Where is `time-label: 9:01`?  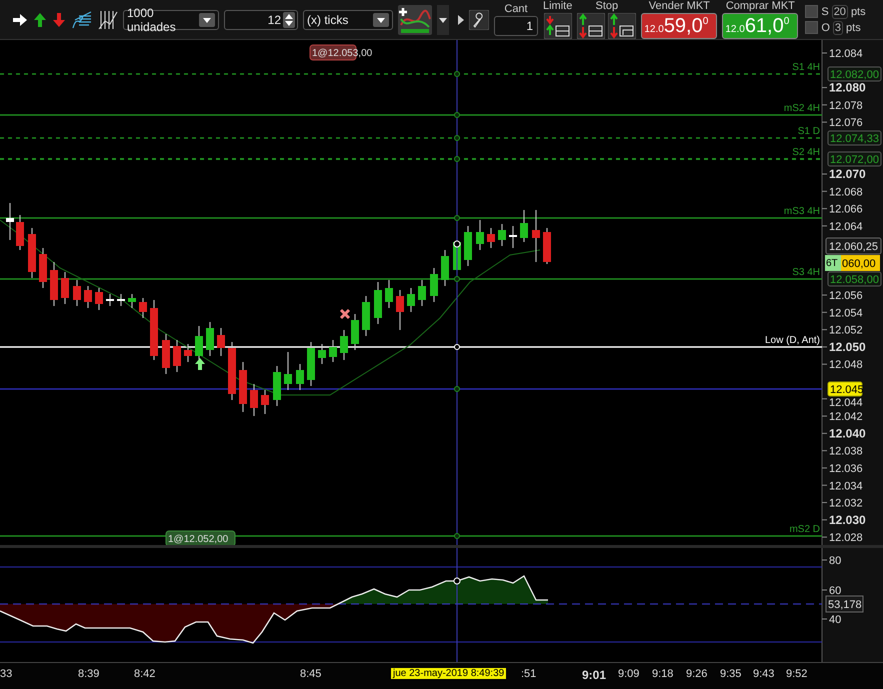 time-label: 9:01 is located at coordinates (594, 675).